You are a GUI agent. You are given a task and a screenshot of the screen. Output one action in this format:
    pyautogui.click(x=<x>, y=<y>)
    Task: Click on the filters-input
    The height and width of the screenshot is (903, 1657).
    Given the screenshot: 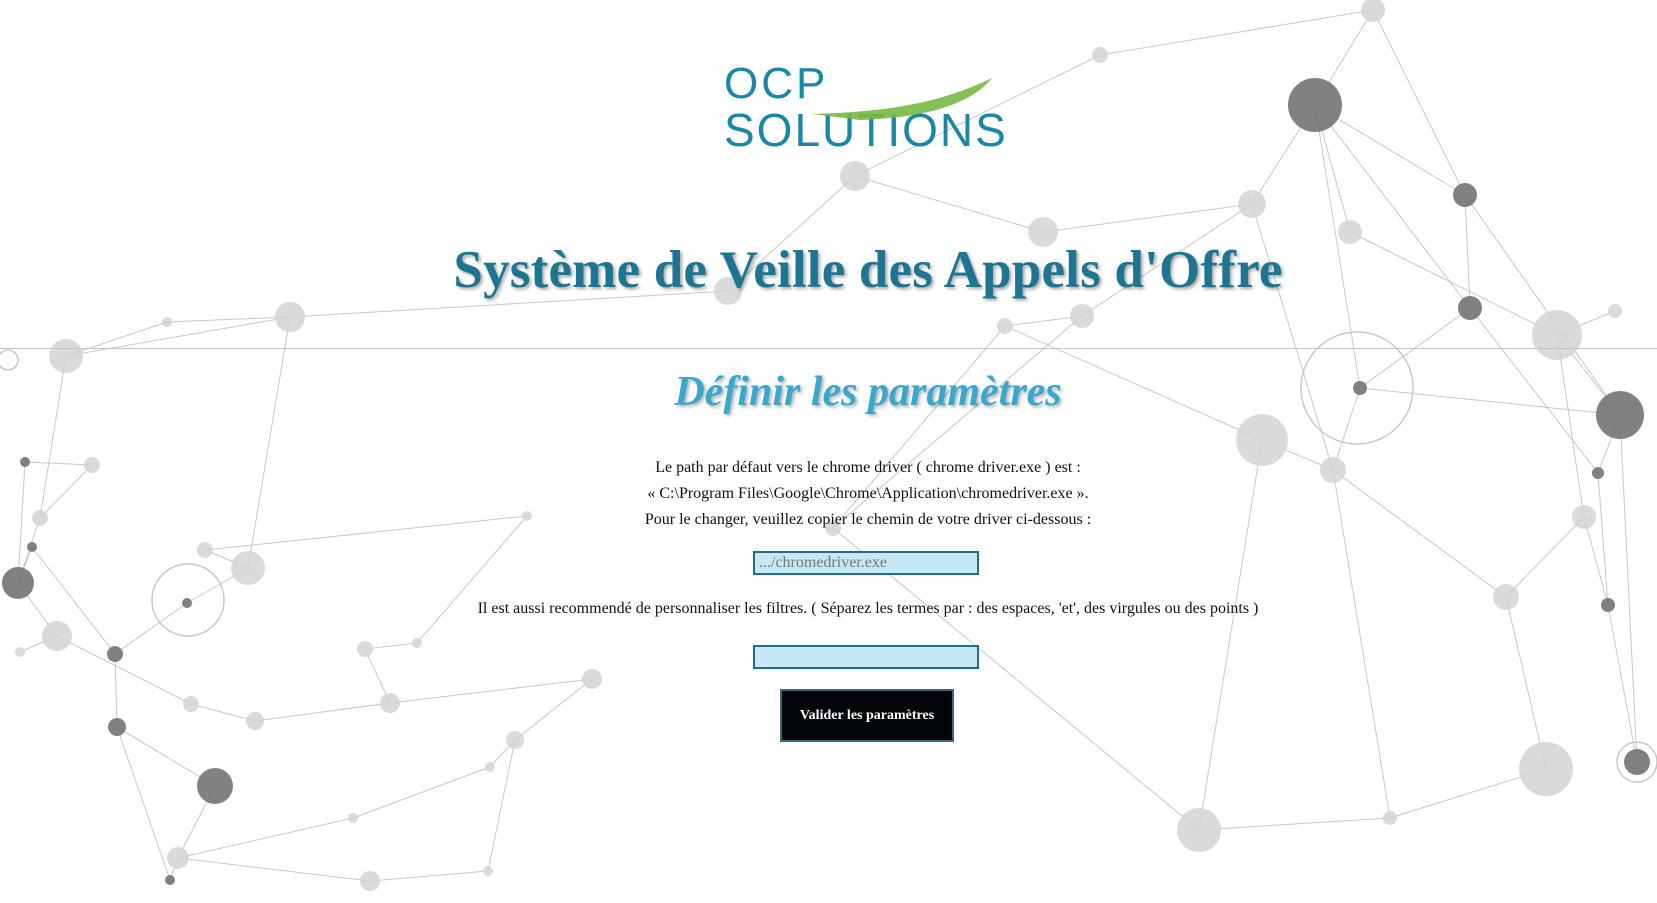 What is the action you would take?
    pyautogui.click(x=866, y=657)
    